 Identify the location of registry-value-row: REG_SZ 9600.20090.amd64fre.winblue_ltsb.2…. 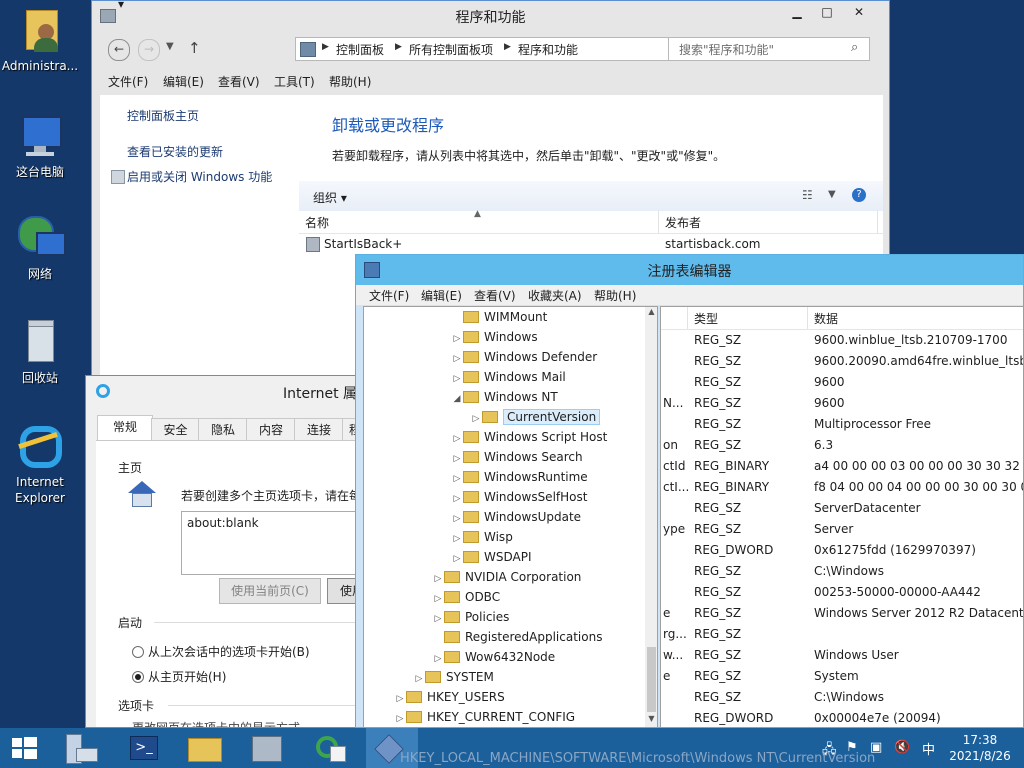
(842, 361).